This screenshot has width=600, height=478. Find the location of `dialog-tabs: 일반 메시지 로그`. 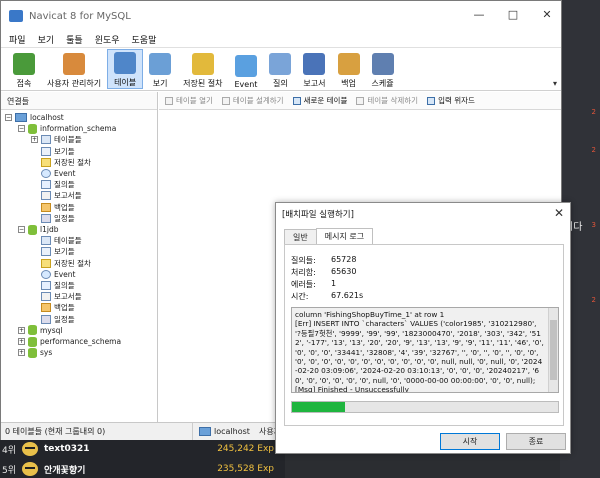

dialog-tabs: 일반 메시지 로그 is located at coordinates (329, 236).